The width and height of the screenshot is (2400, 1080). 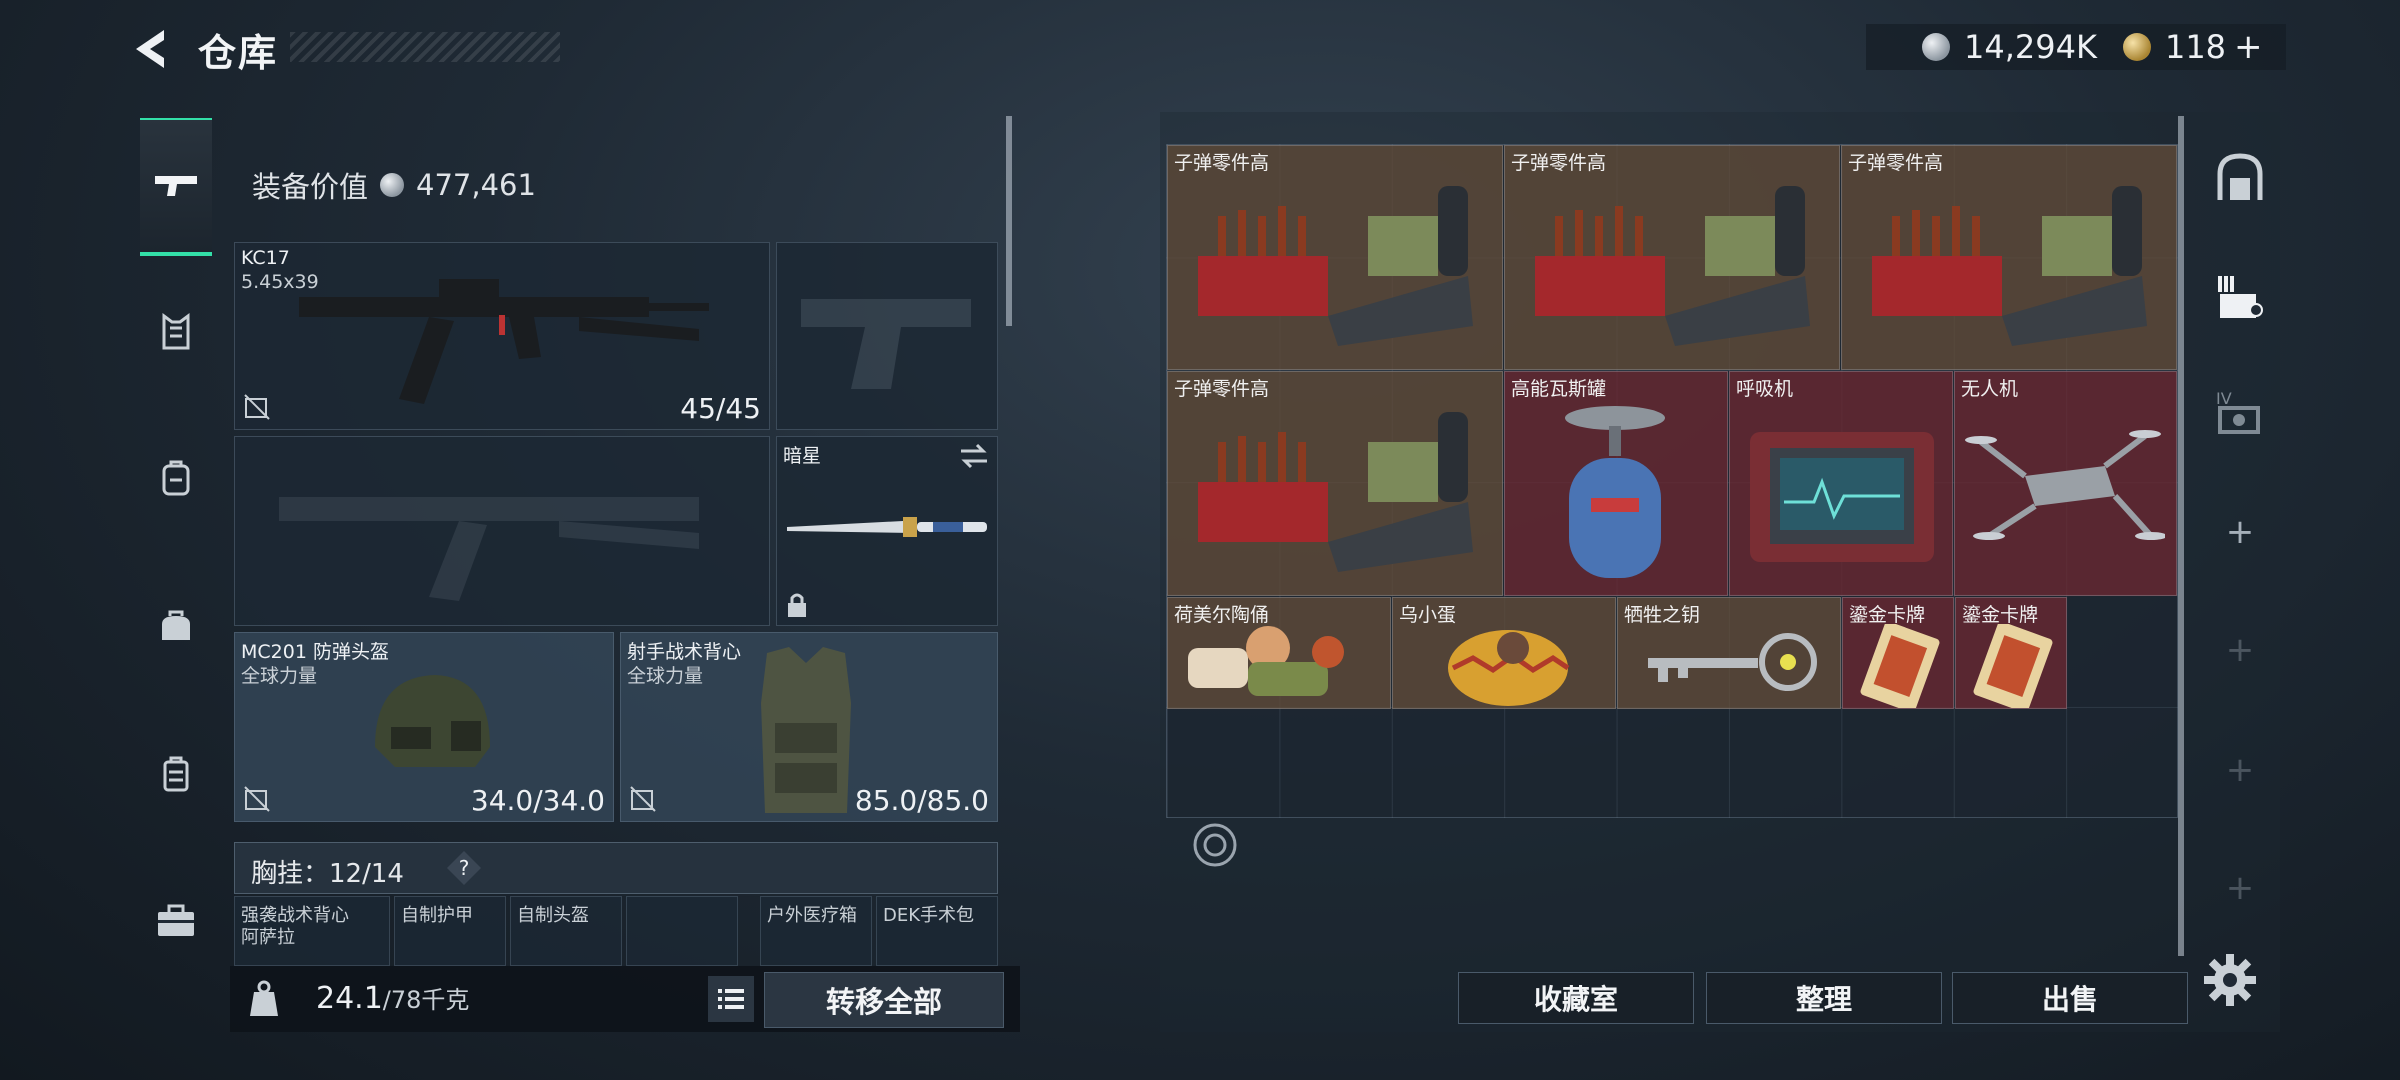 I want to click on storage-item: 牺牲之钥, so click(x=1729, y=653).